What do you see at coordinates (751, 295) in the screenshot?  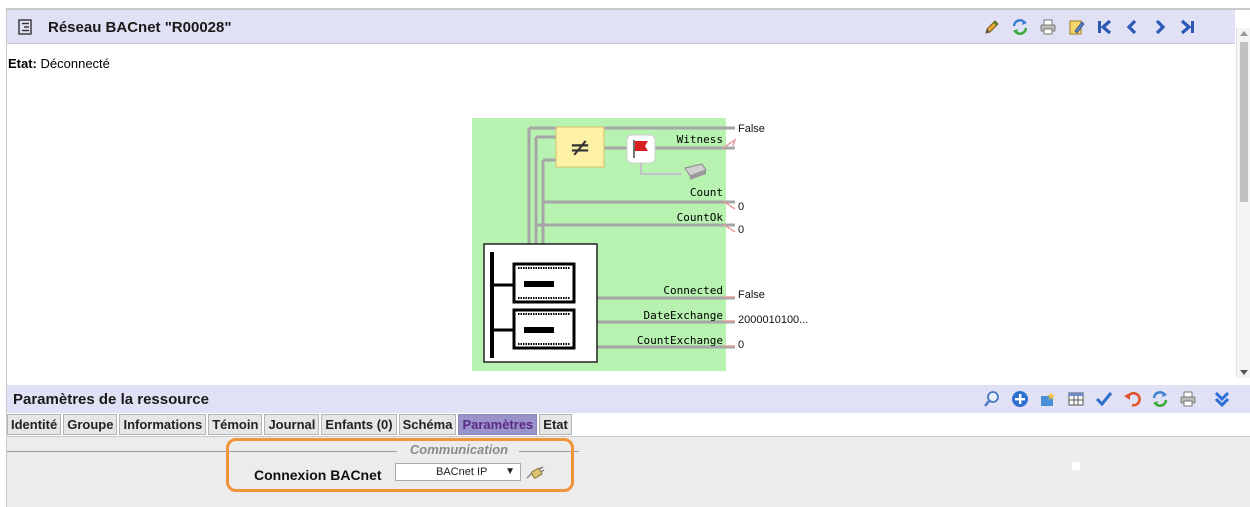 I see `output-value-connected: False` at bounding box center [751, 295].